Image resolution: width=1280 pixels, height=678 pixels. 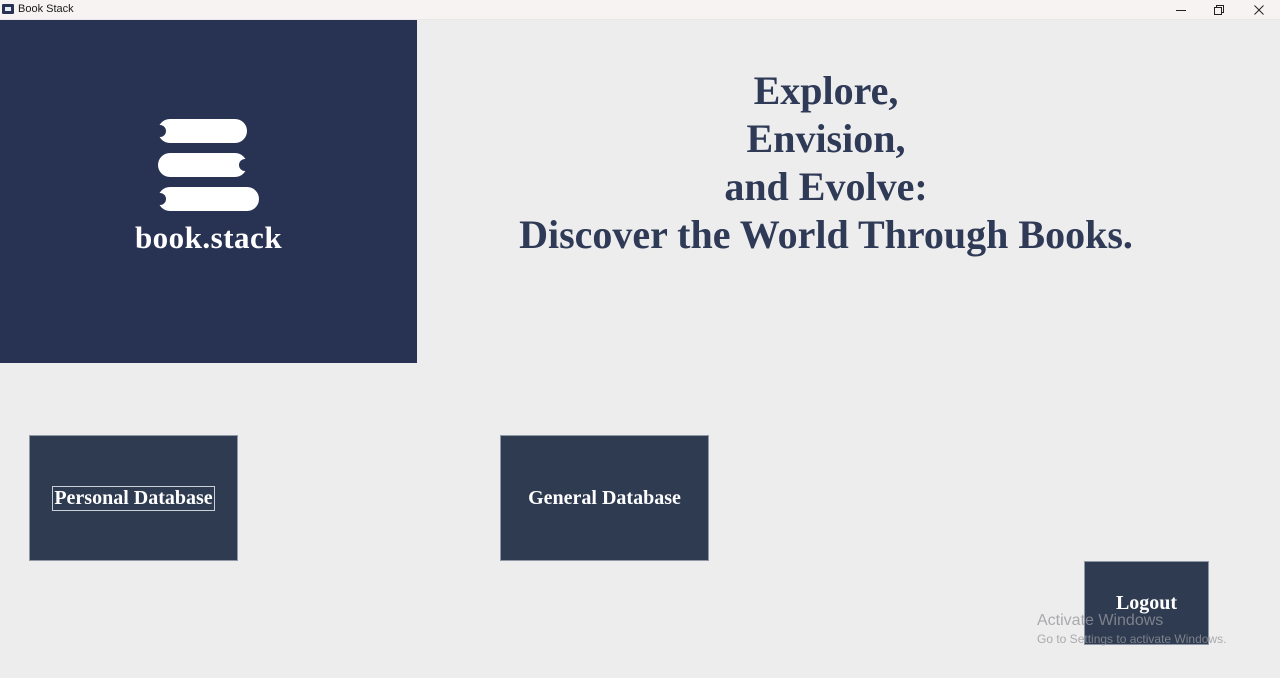 What do you see at coordinates (826, 186) in the screenshot?
I see `headline-line: and Evolve:` at bounding box center [826, 186].